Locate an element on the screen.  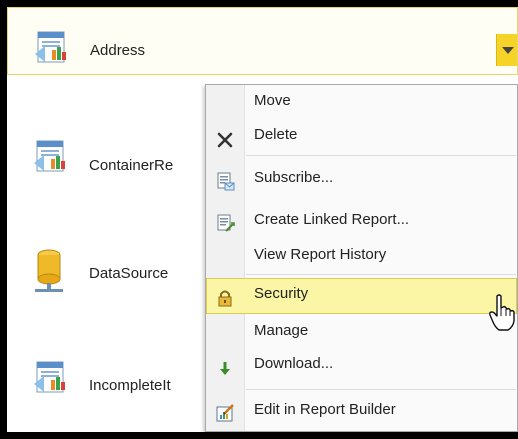
close-x-icon is located at coordinates (225, 140).